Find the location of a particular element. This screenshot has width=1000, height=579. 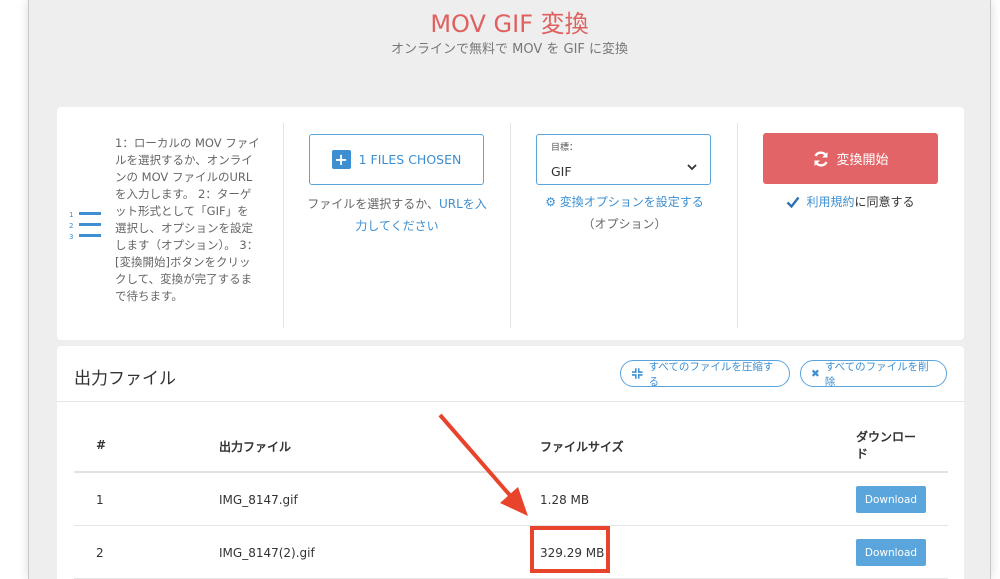

page-subtitle: オンラインで無料で MOV を GIF に変換 is located at coordinates (509, 49).